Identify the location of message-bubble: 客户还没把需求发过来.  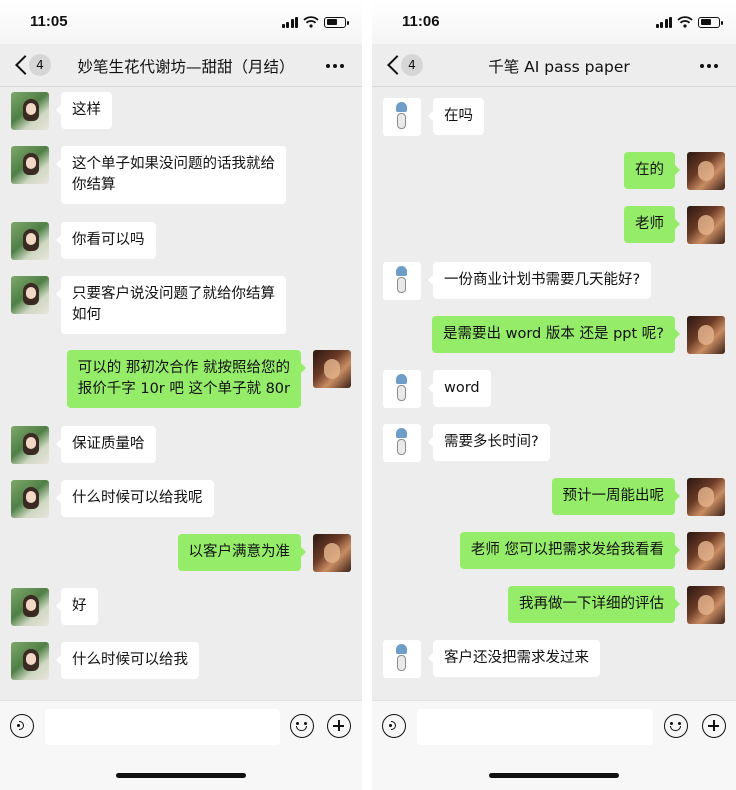
(514, 658).